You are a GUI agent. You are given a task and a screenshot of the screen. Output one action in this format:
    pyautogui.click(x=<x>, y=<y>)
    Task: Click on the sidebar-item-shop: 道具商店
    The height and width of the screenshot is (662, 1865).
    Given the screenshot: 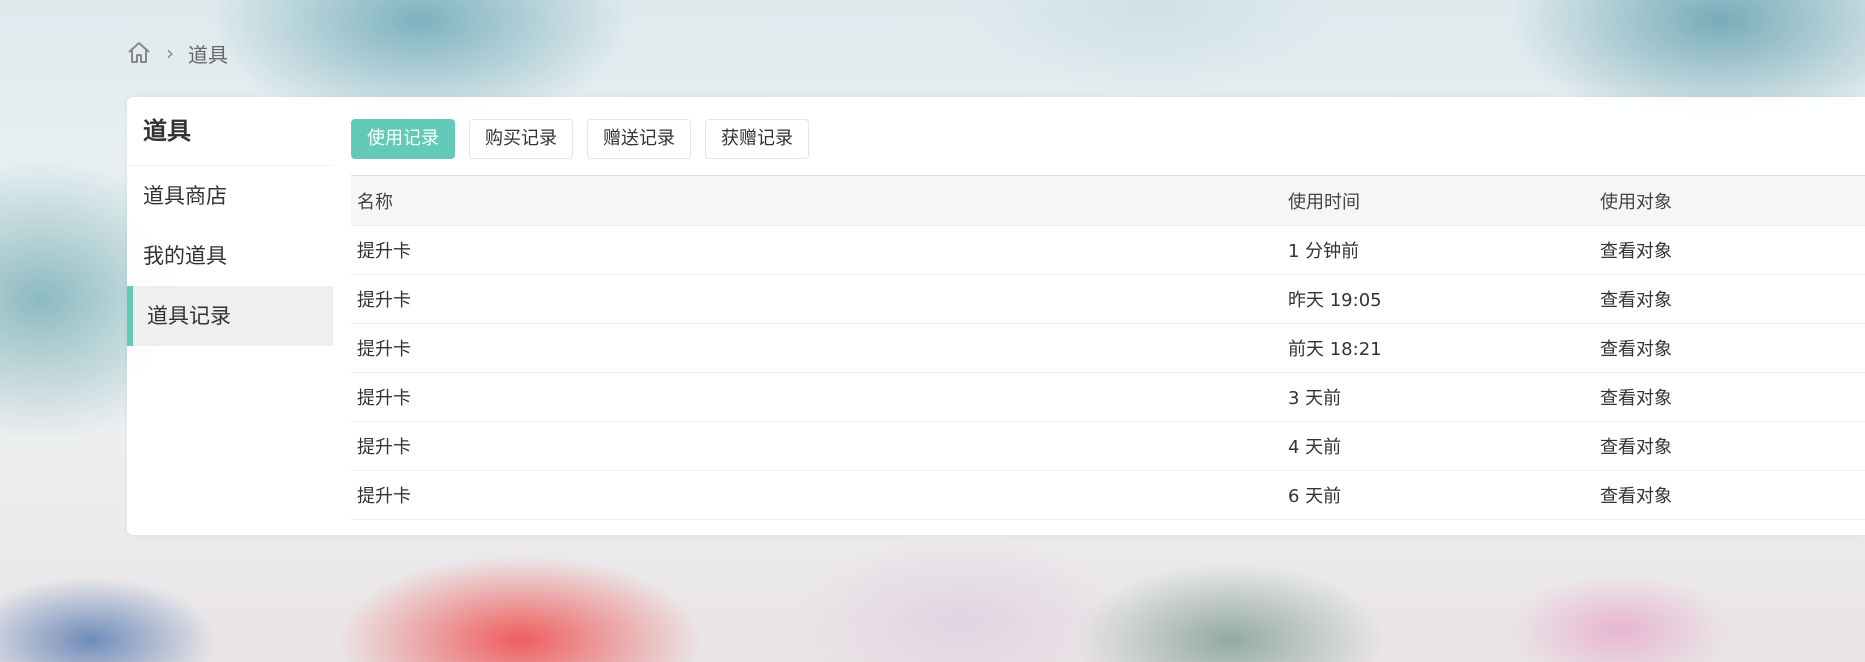 What is the action you would take?
    pyautogui.click(x=230, y=196)
    